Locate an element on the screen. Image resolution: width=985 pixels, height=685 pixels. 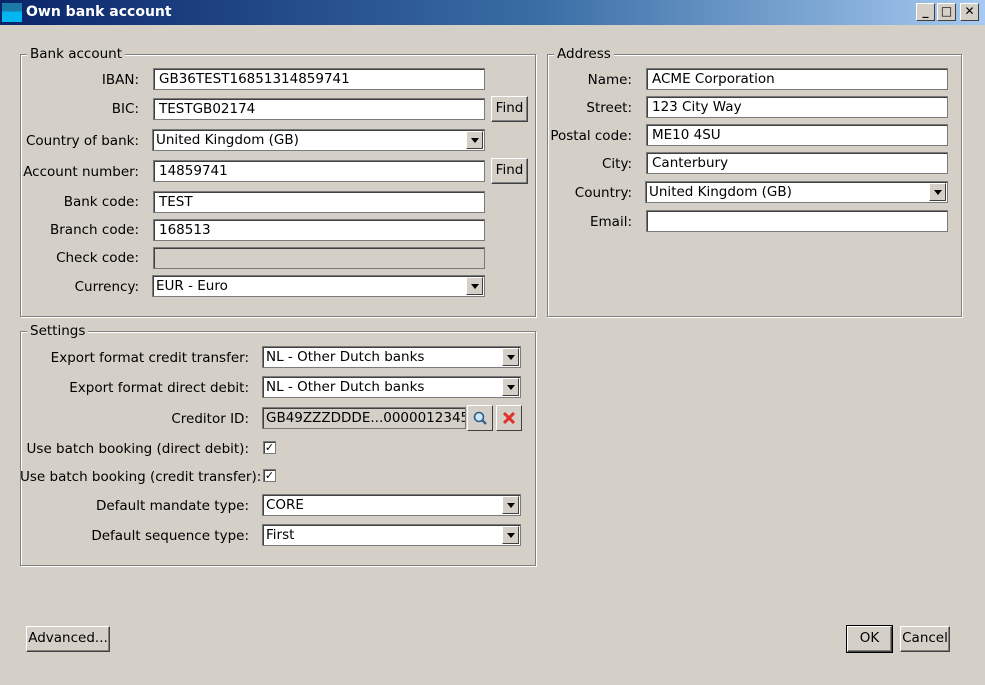
close-button: ✕ is located at coordinates (969, 12).